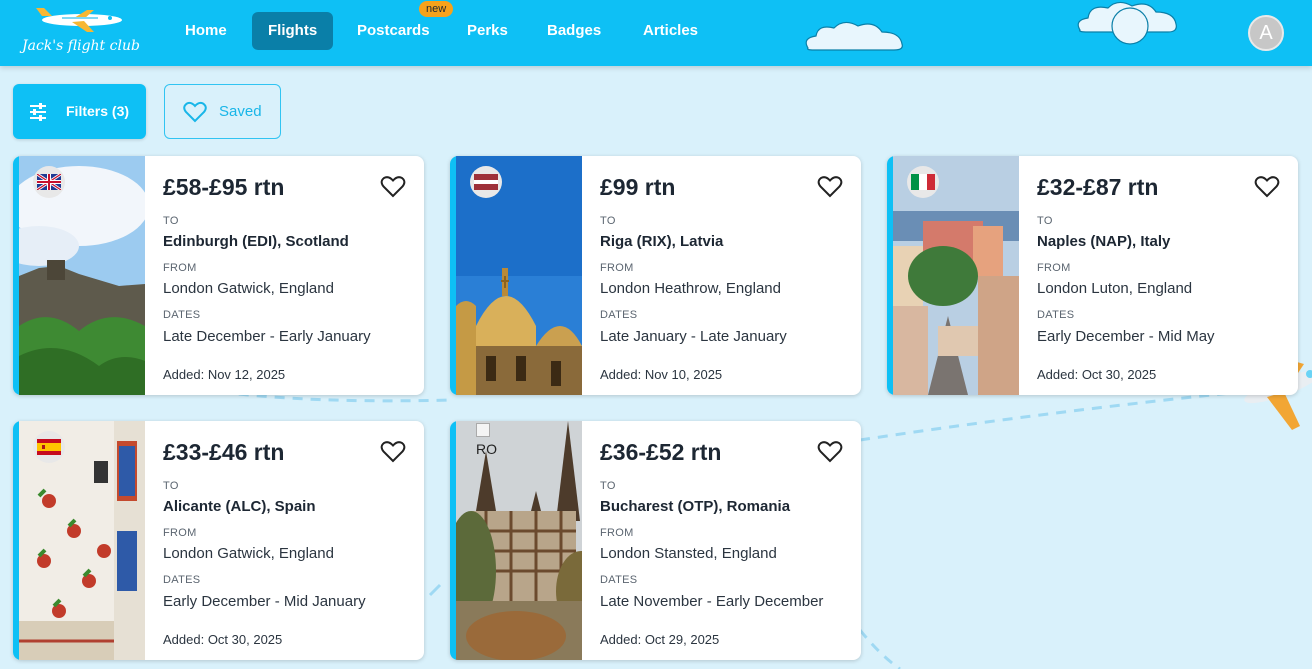  I want to click on new-badge: new, so click(436, 9).